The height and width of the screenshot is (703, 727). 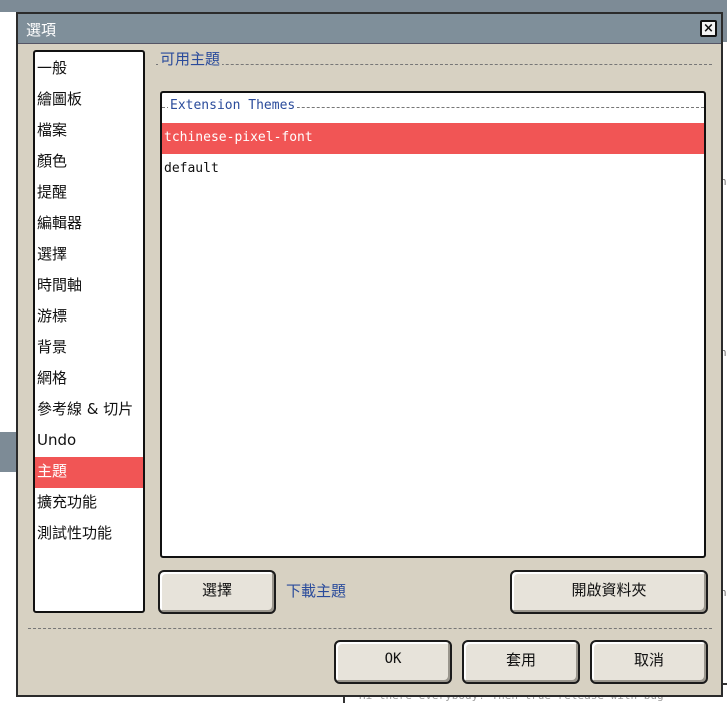 I want to click on category-item-label: Undo, so click(x=57, y=440).